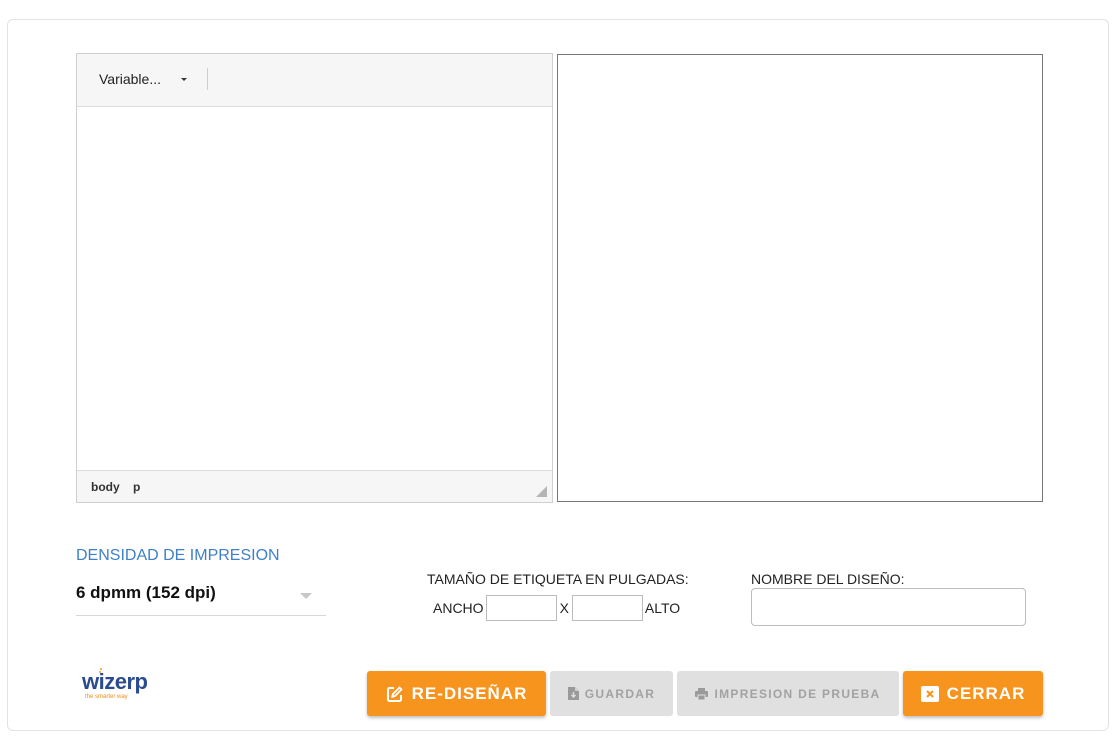  What do you see at coordinates (564, 608) in the screenshot?
I see `size-separator: X` at bounding box center [564, 608].